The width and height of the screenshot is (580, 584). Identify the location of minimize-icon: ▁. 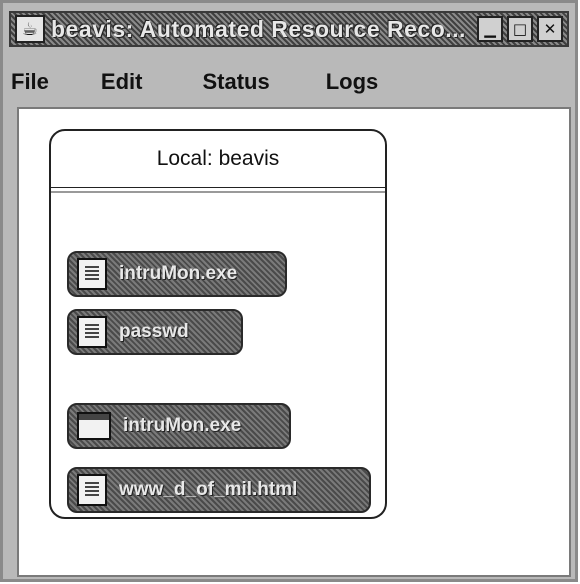
(490, 29).